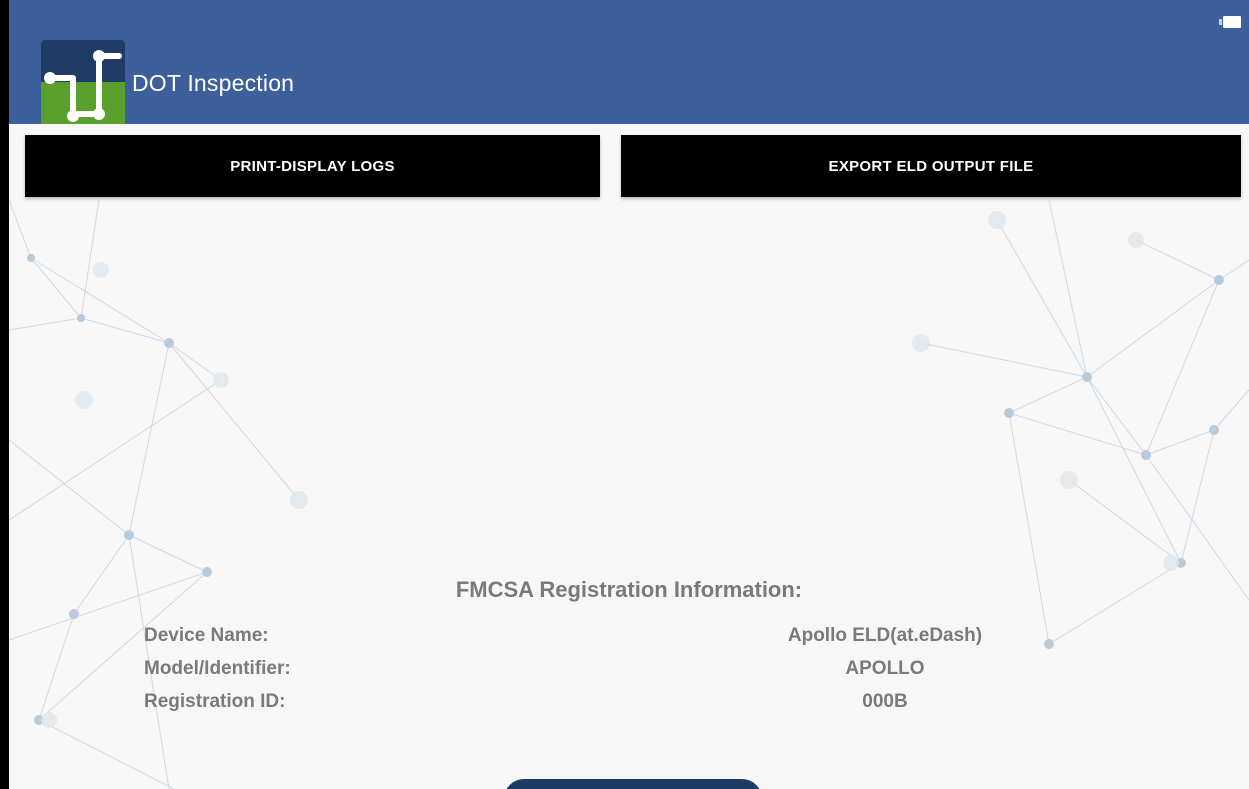  Describe the element at coordinates (629, 589) in the screenshot. I see `registration-heading: FMCSA Registration Information:` at that location.